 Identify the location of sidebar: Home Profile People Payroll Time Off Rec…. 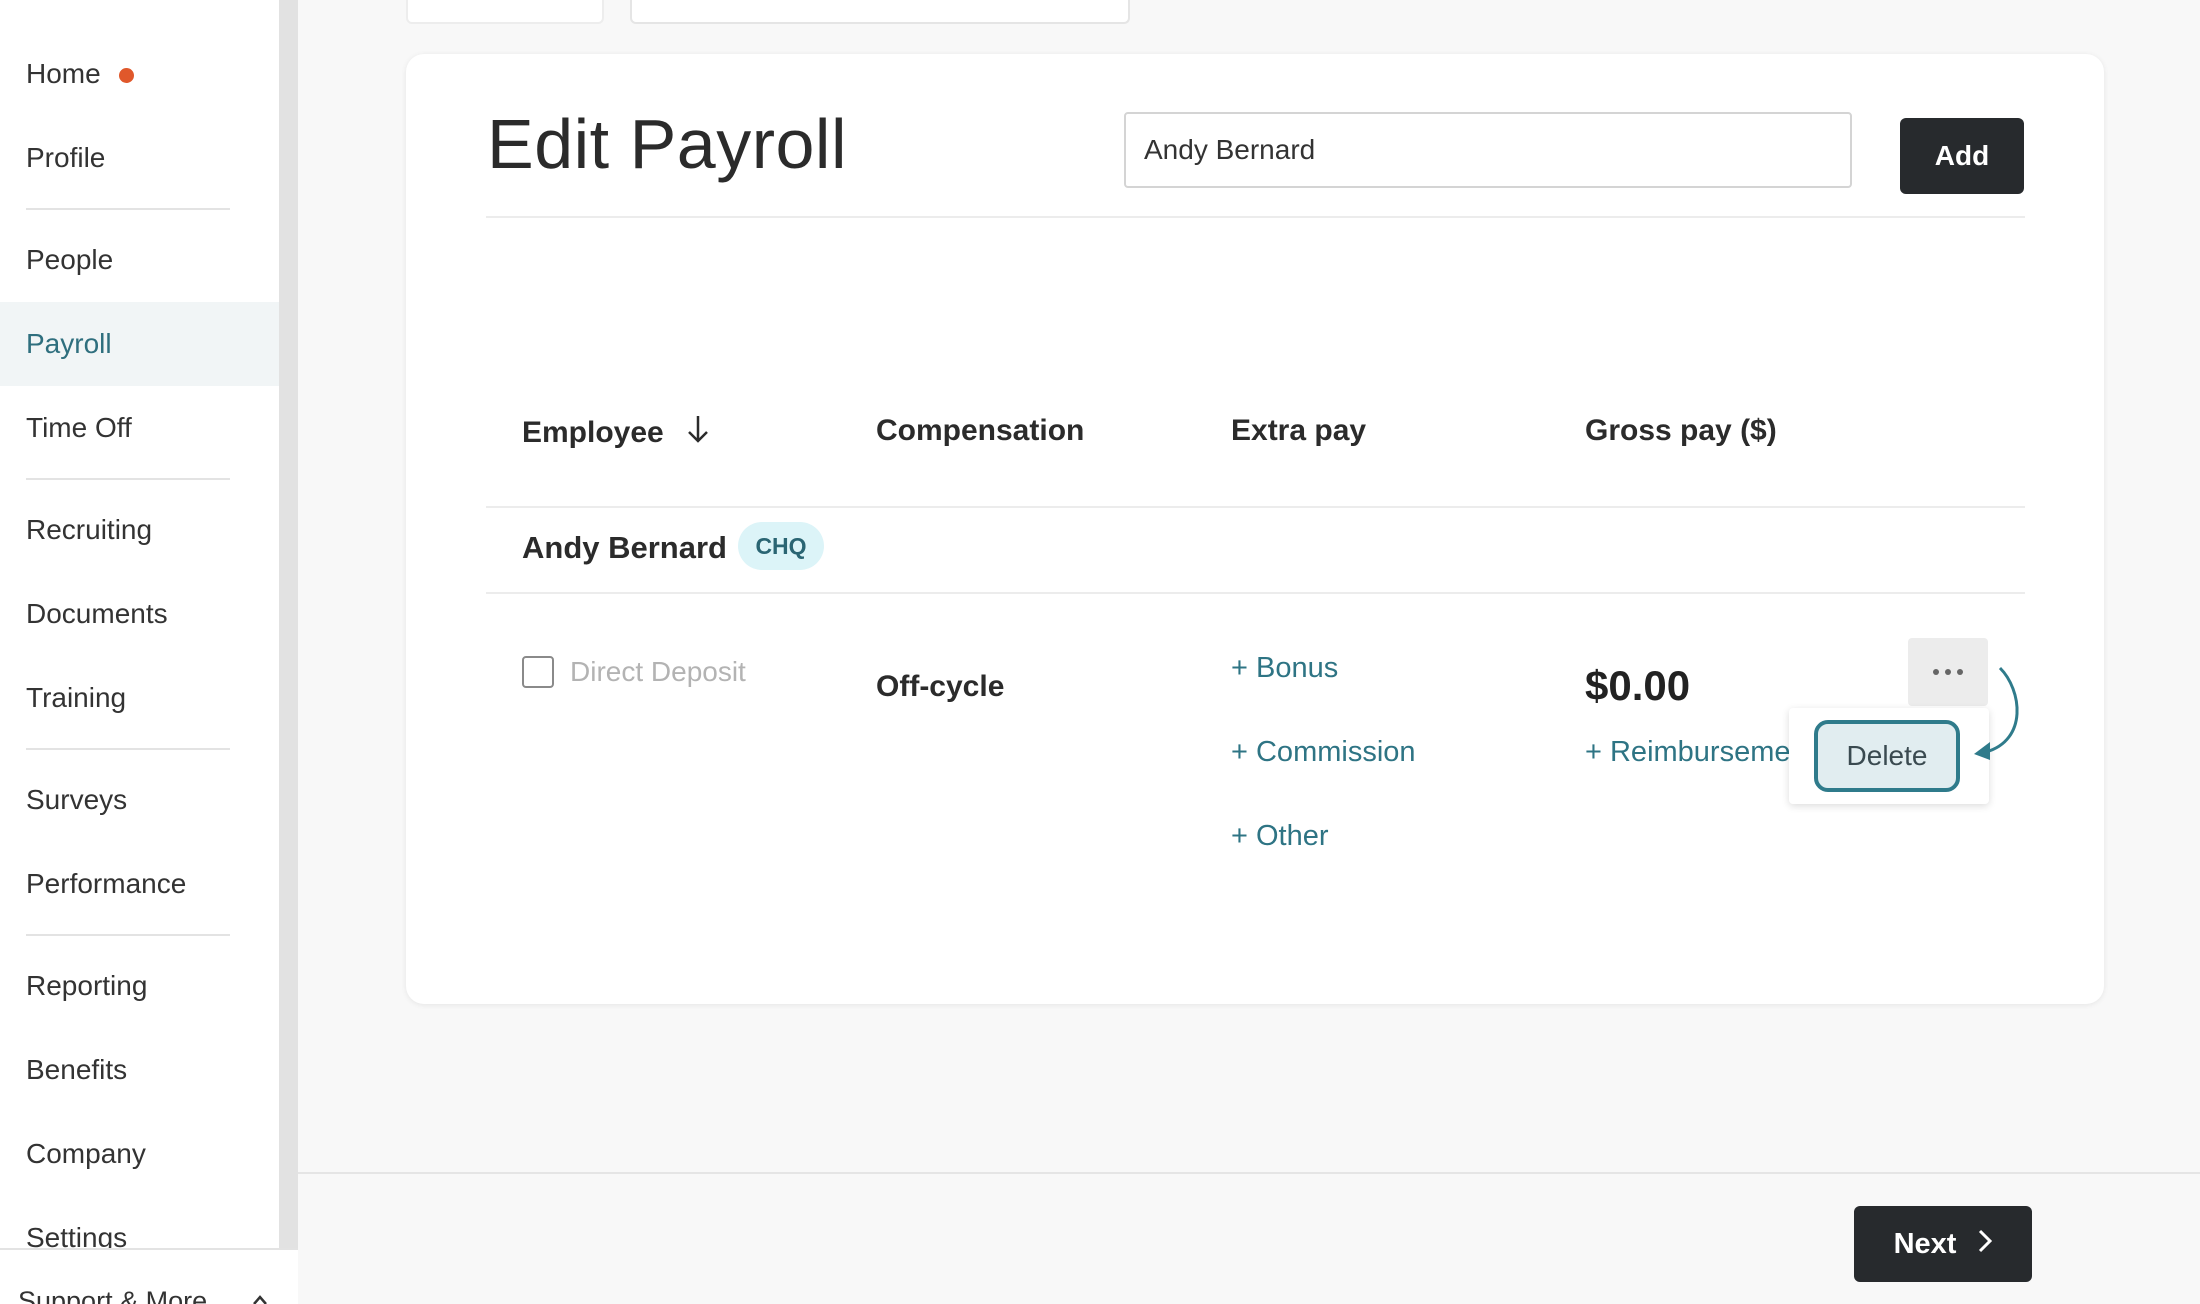
(139, 652).